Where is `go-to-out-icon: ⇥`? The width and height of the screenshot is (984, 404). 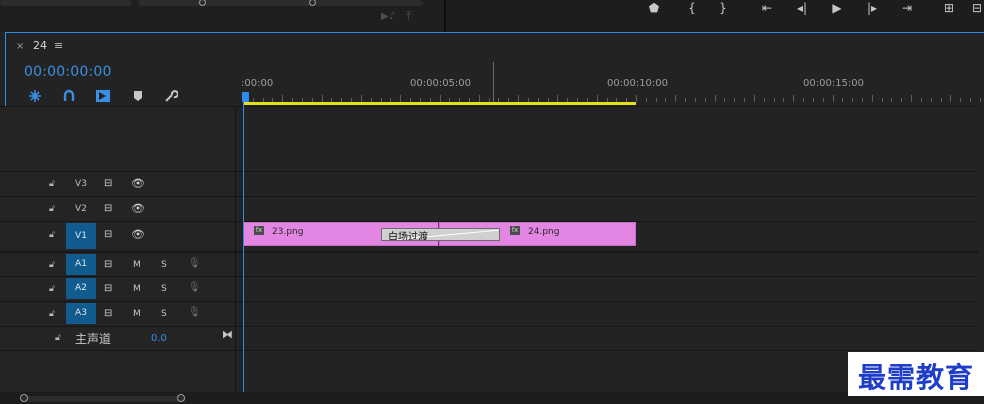
go-to-out-icon: ⇥ is located at coordinates (907, 8).